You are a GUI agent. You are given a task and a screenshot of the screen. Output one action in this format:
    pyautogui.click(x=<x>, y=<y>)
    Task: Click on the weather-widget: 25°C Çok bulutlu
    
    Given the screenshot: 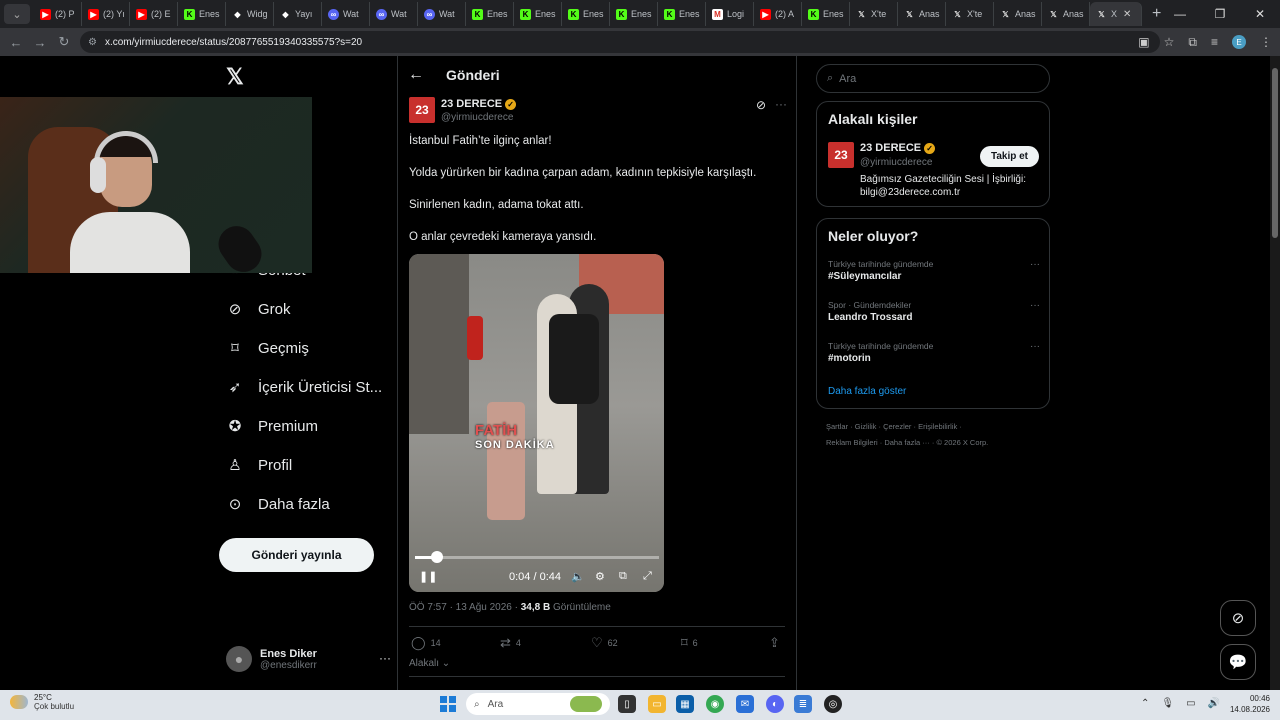 What is the action you would take?
    pyautogui.click(x=42, y=702)
    